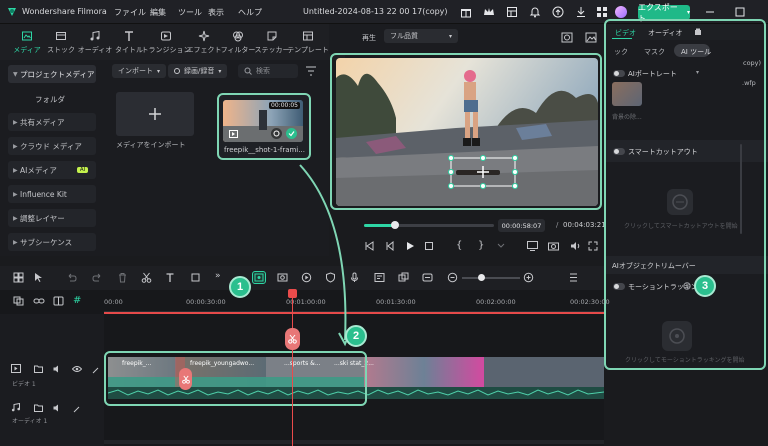 The image size is (768, 446). Describe the element at coordinates (240, 287) in the screenshot. I see `callout-badge-1: 1` at that location.